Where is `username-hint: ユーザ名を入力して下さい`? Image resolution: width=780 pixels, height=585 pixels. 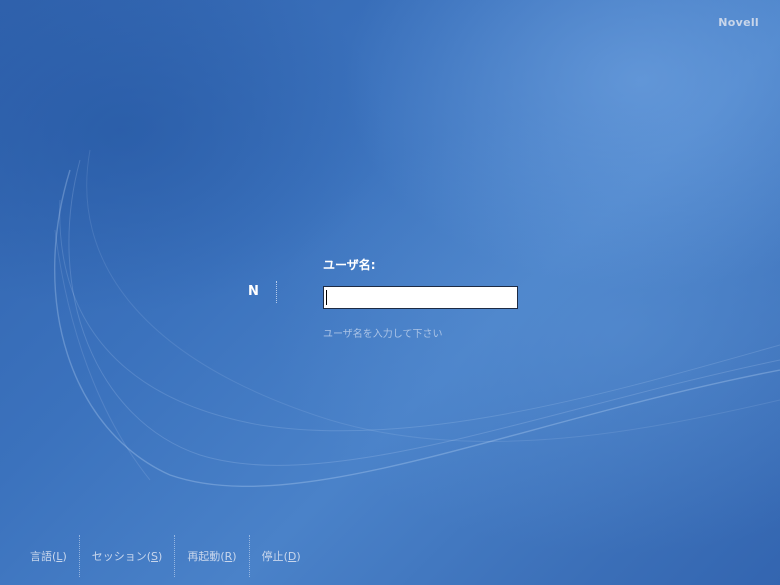 username-hint: ユーザ名を入力して下さい is located at coordinates (383, 334).